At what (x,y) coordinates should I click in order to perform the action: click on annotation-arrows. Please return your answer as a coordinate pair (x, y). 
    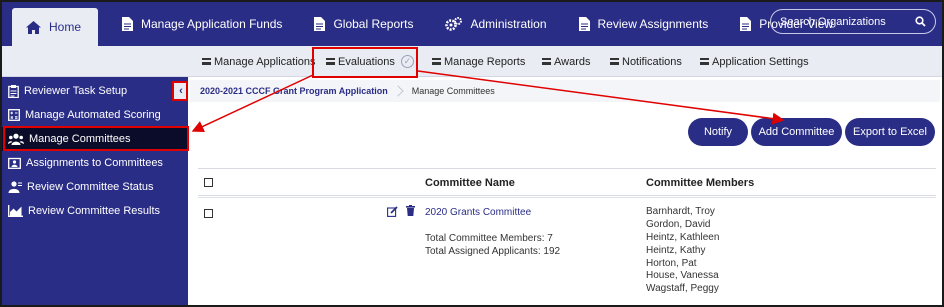
    Looking at the image, I should click on (488, 101).